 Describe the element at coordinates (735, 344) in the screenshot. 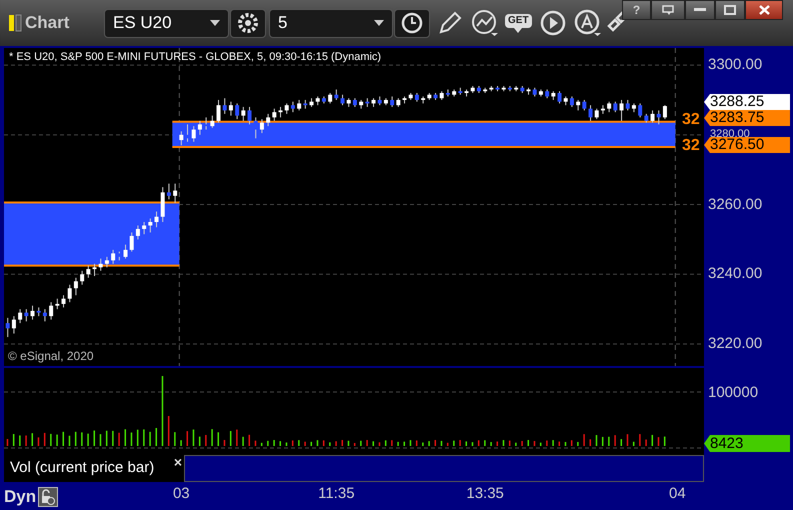

I see `price-tick: 3220.00` at that location.